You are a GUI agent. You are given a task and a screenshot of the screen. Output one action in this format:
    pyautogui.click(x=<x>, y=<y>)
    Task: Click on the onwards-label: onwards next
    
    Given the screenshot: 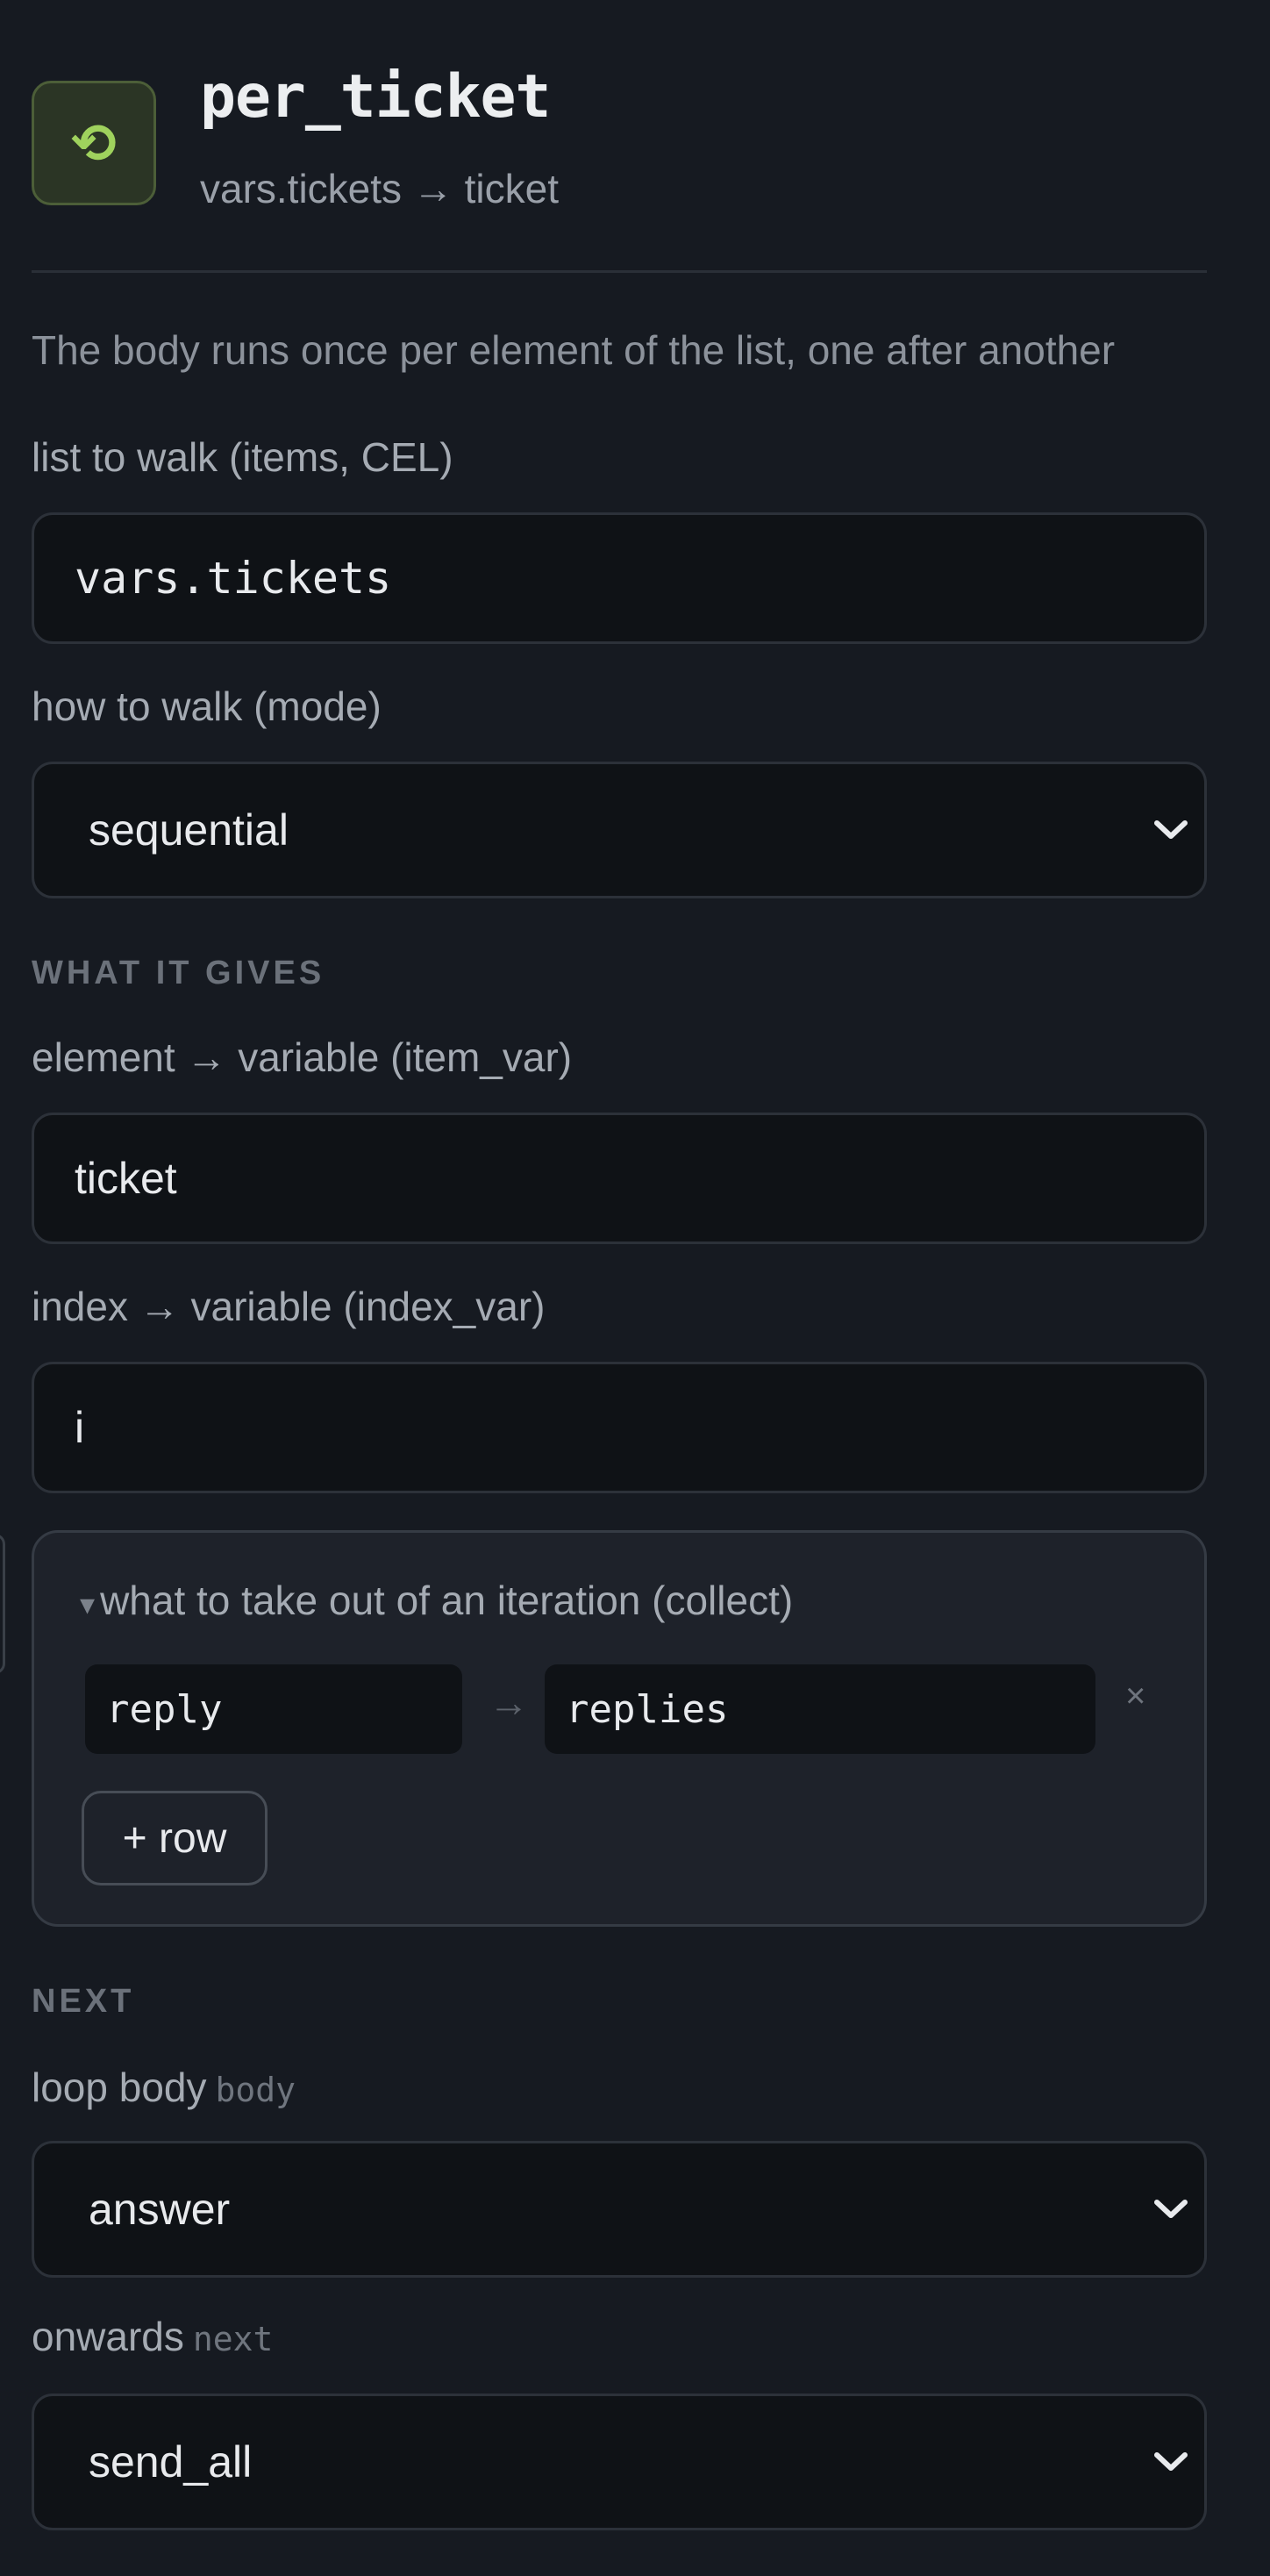 What is the action you would take?
    pyautogui.click(x=152, y=2336)
    